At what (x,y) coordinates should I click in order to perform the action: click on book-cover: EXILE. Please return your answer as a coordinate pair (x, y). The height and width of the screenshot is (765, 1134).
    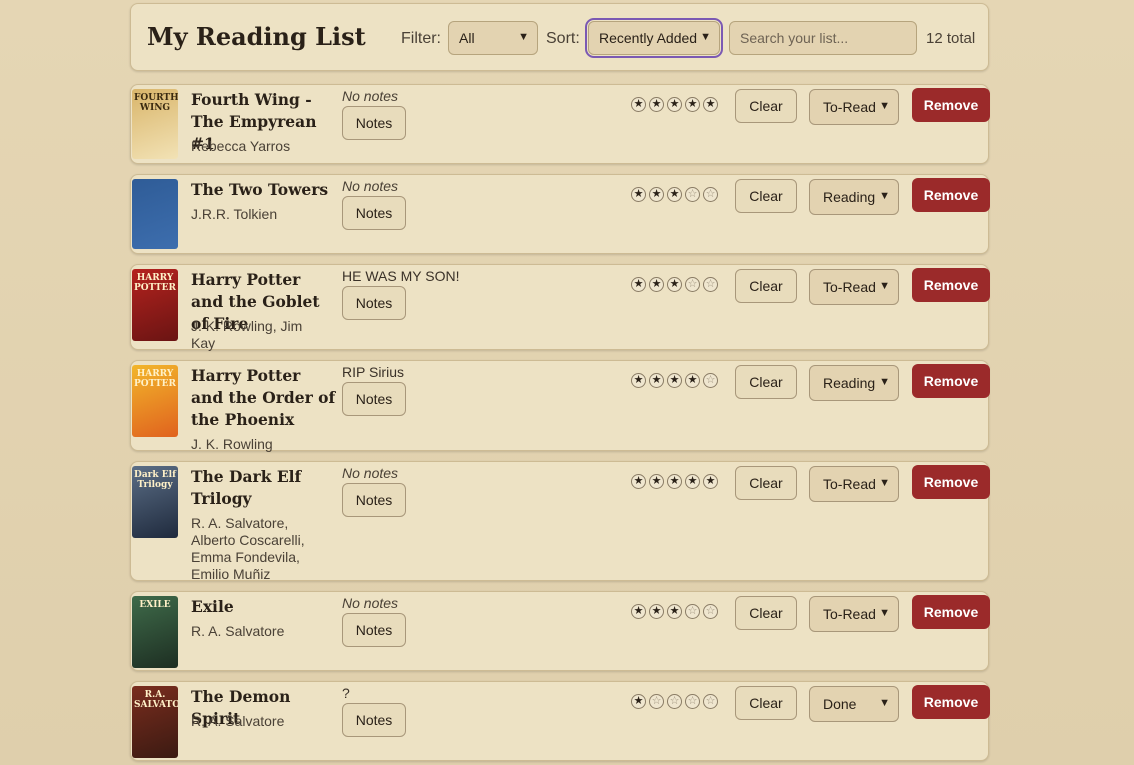
    Looking at the image, I should click on (155, 632).